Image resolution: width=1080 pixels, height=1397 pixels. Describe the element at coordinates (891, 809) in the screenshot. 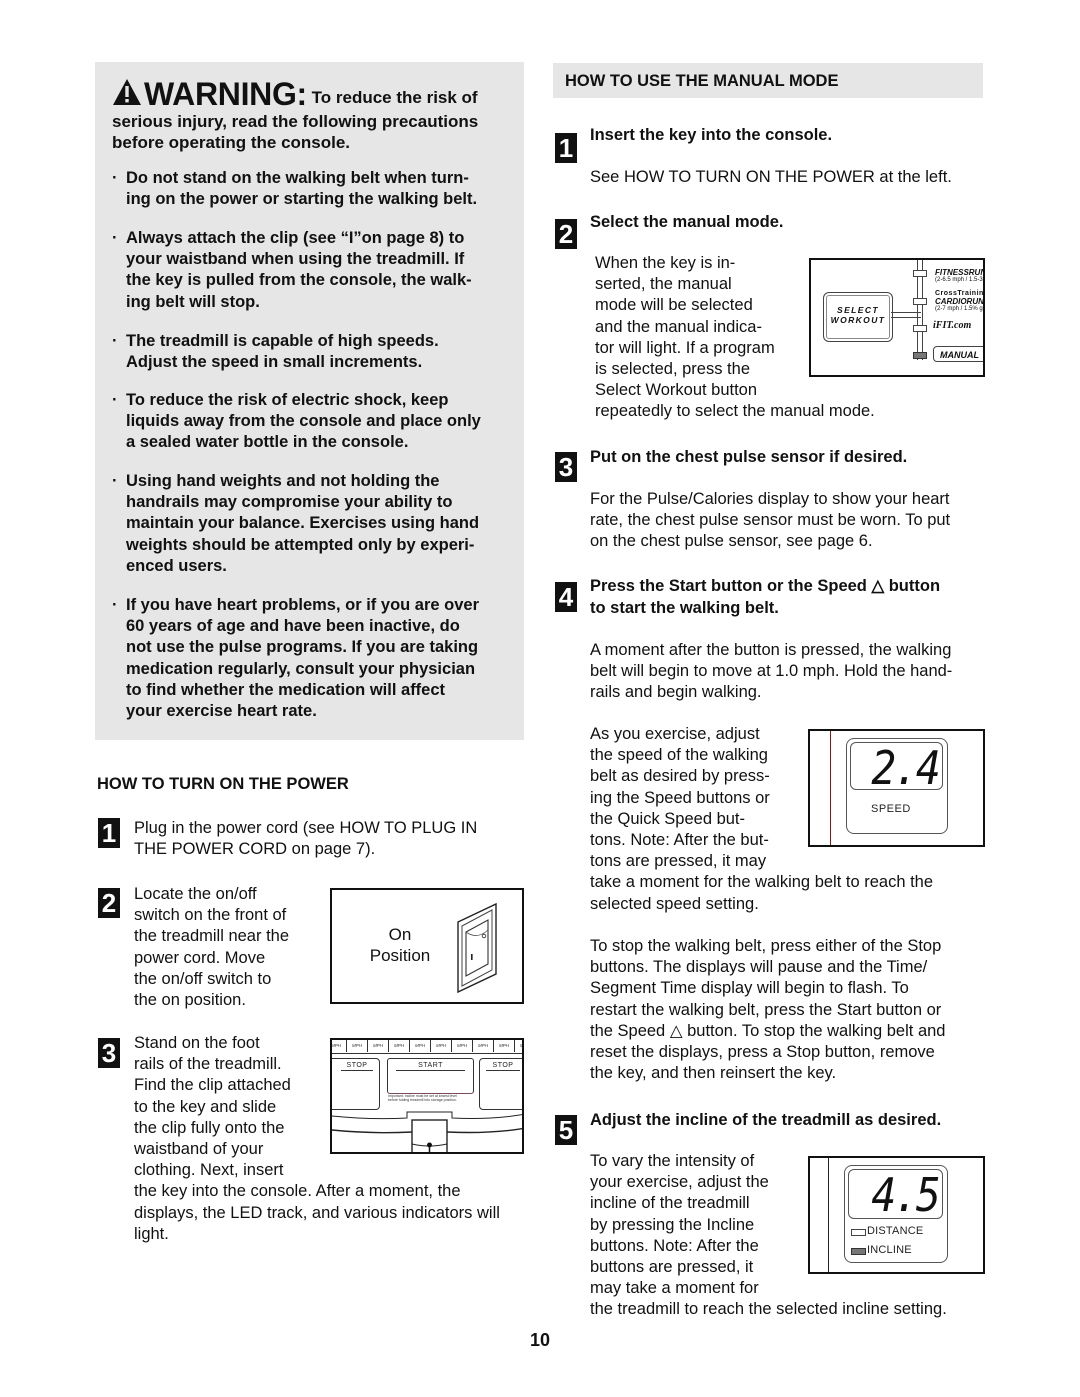

I see `speed-label: SPEED` at that location.